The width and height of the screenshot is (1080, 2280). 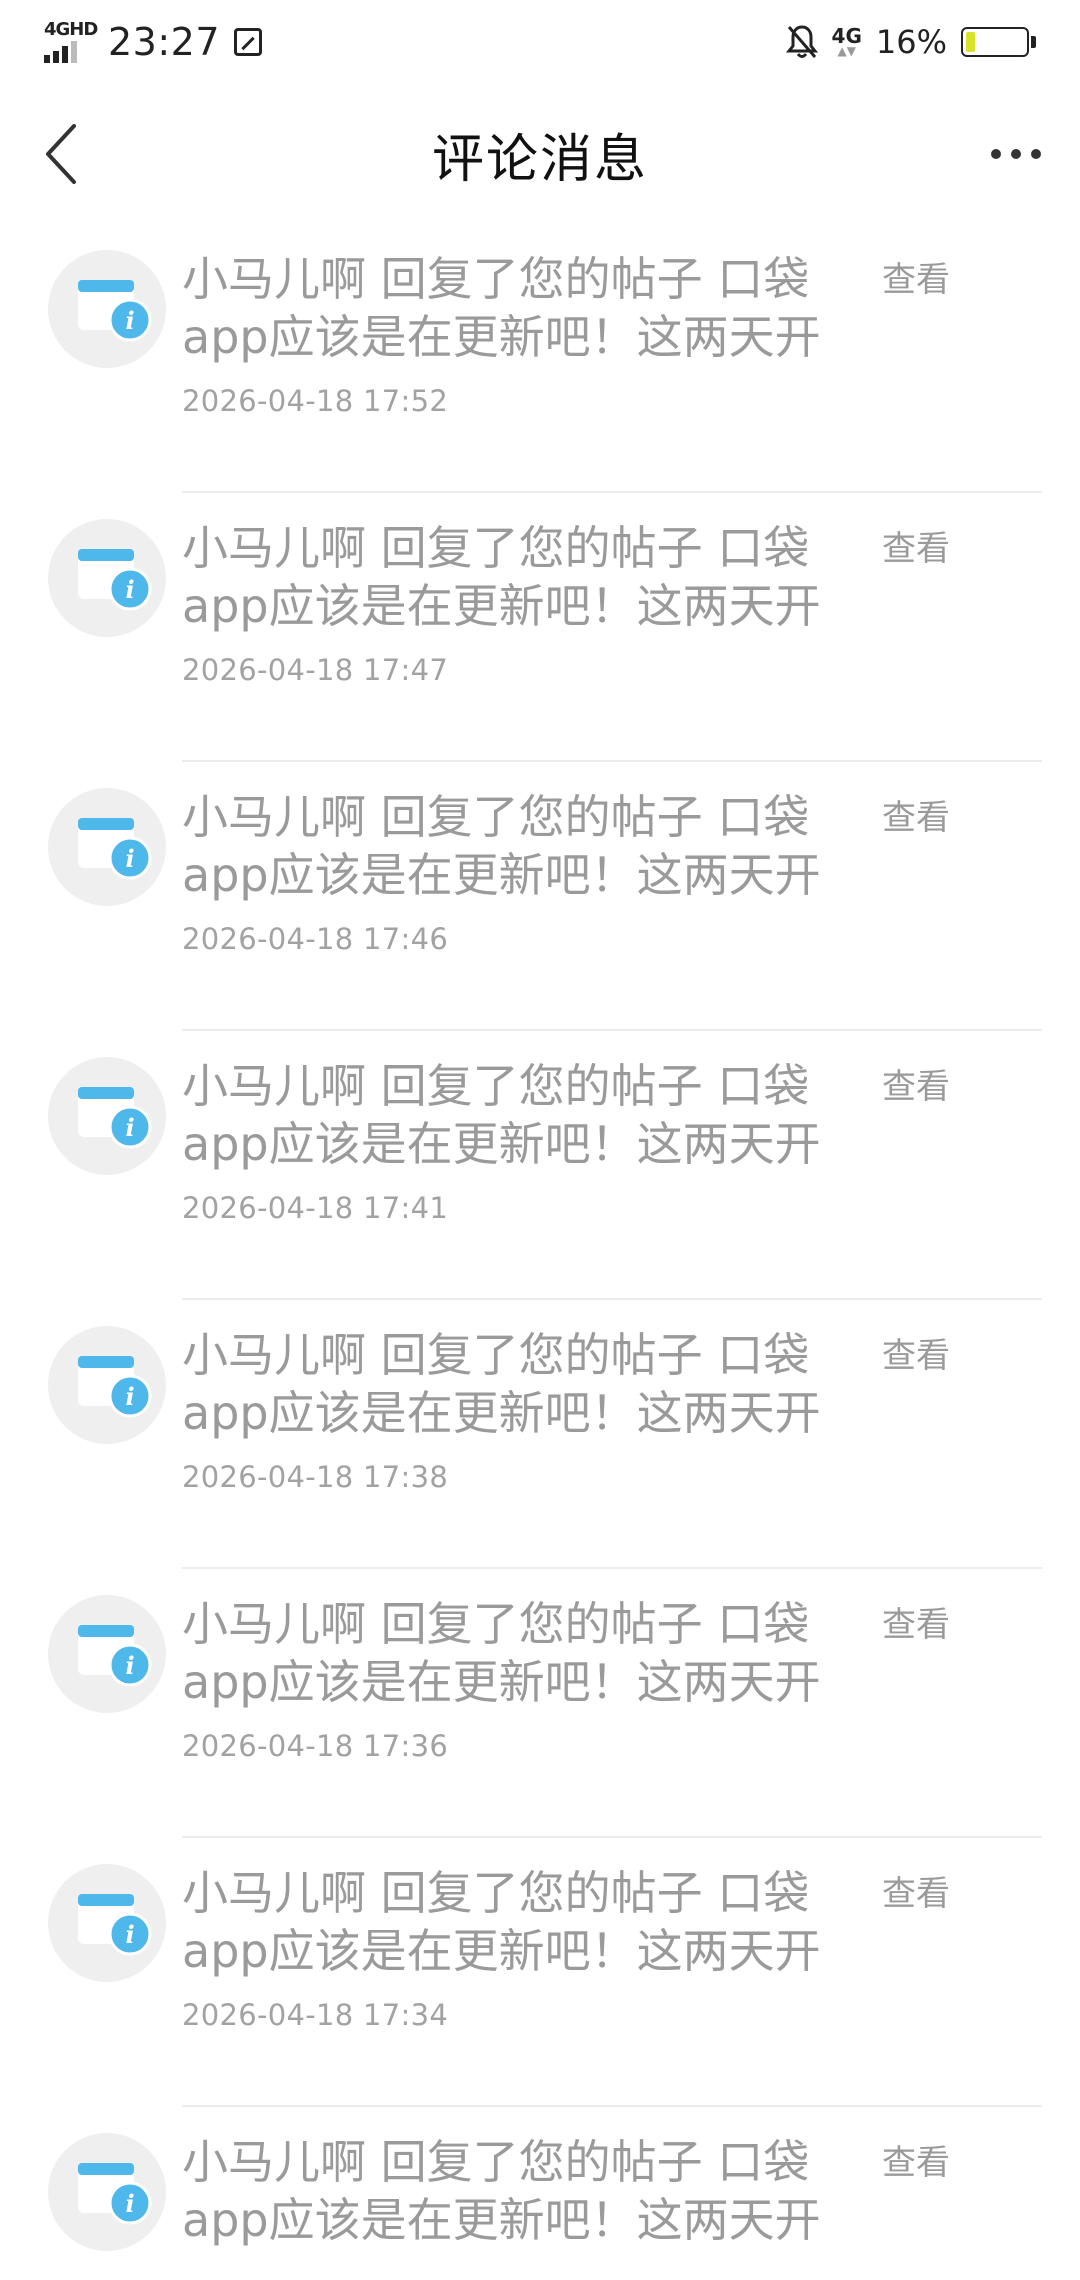 I want to click on battery-percent: 16%, so click(x=911, y=42).